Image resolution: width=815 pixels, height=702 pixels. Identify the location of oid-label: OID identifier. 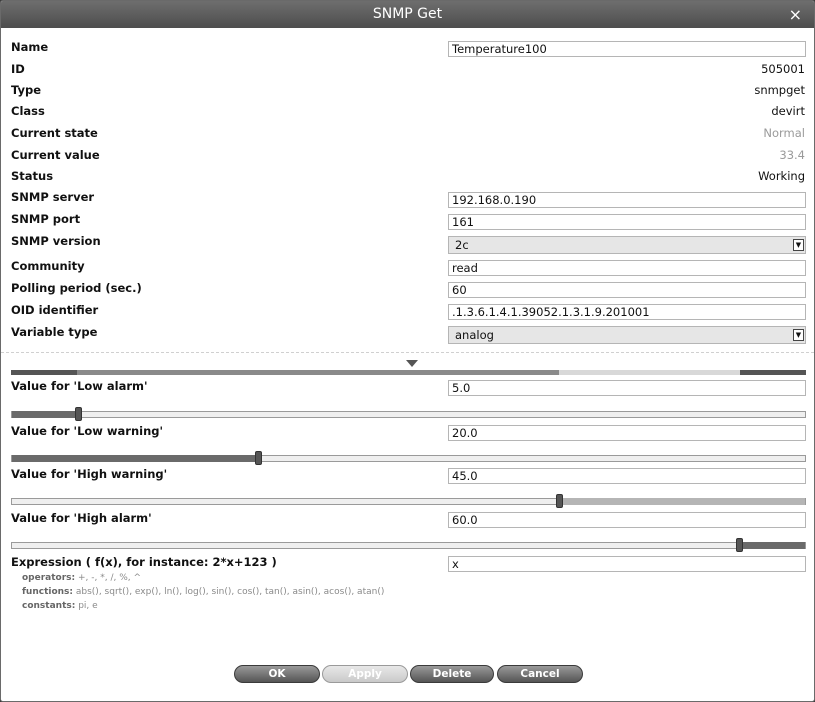
(55, 310).